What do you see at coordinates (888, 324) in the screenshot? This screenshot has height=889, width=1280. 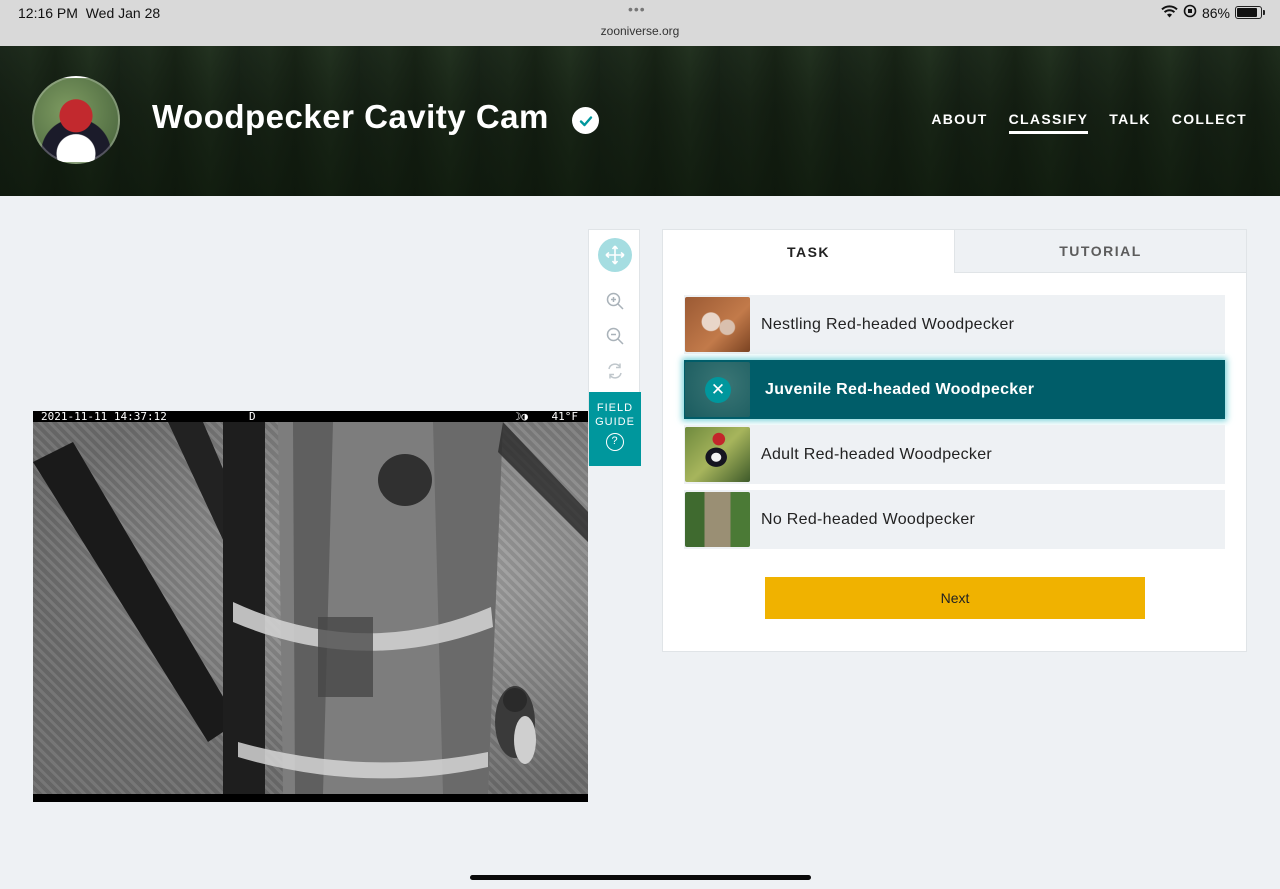 I see `answer-label: Nestling Red-headed Woodpecker` at bounding box center [888, 324].